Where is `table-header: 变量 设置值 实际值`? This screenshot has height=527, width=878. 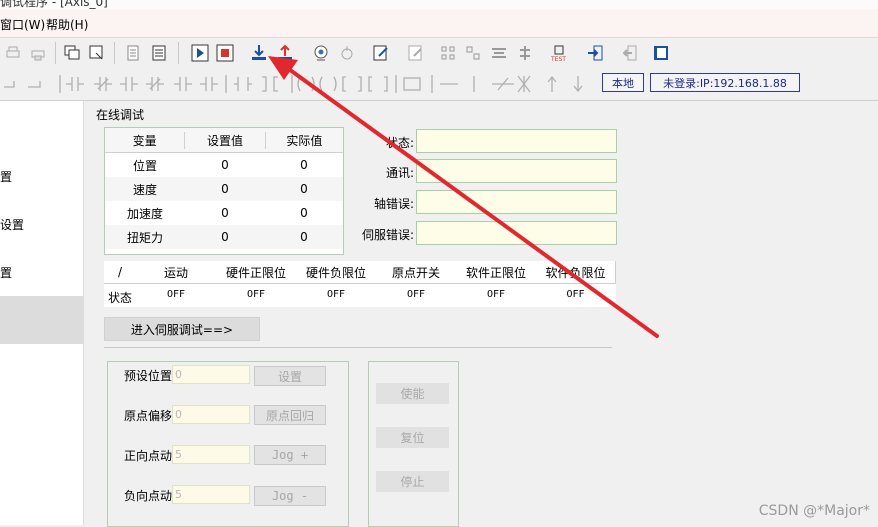
table-header: 变量 设置值 实际值 is located at coordinates (224, 140).